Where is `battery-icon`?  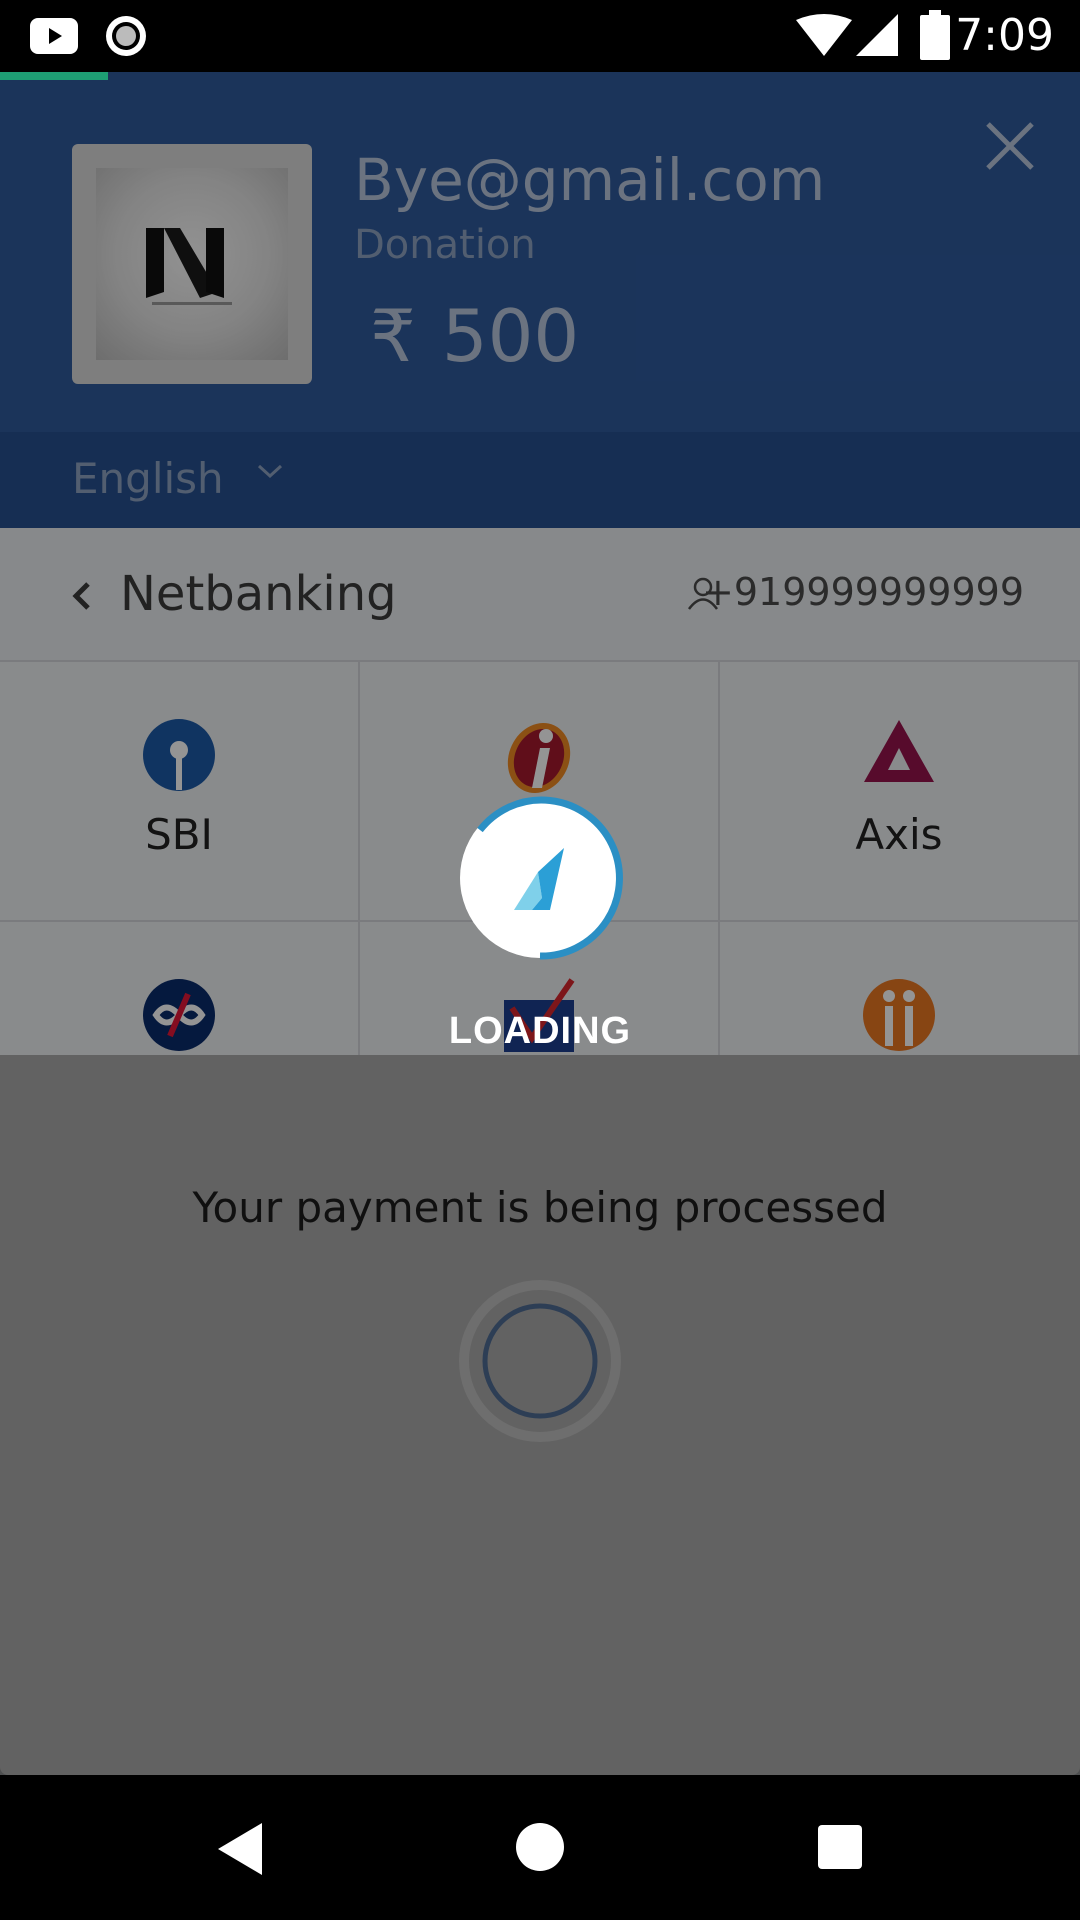 battery-icon is located at coordinates (935, 35).